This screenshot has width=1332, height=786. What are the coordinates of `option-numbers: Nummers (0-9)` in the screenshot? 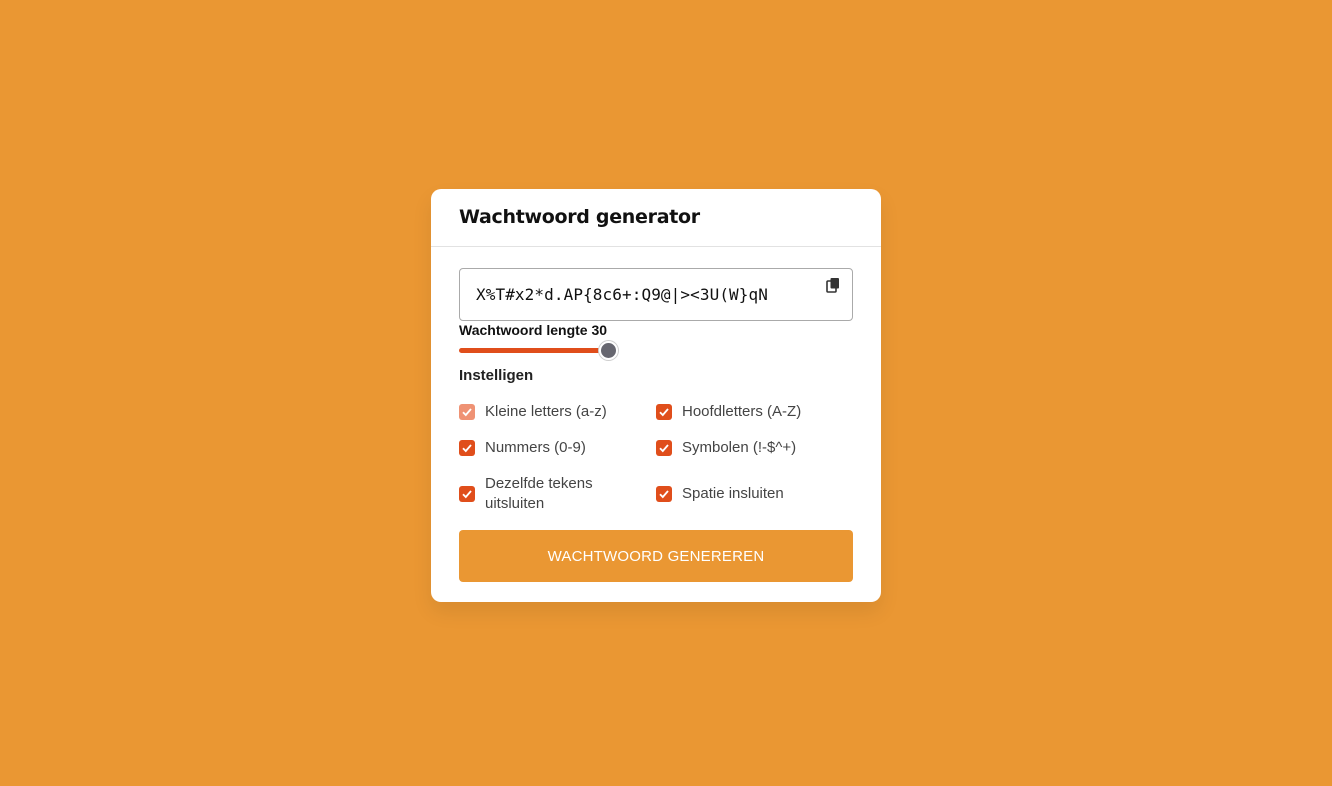 It's located at (522, 448).